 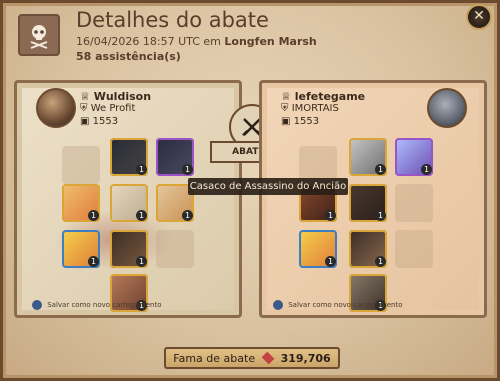 What do you see at coordinates (368, 203) in the screenshot?
I see `victim-chest-item: 1` at bounding box center [368, 203].